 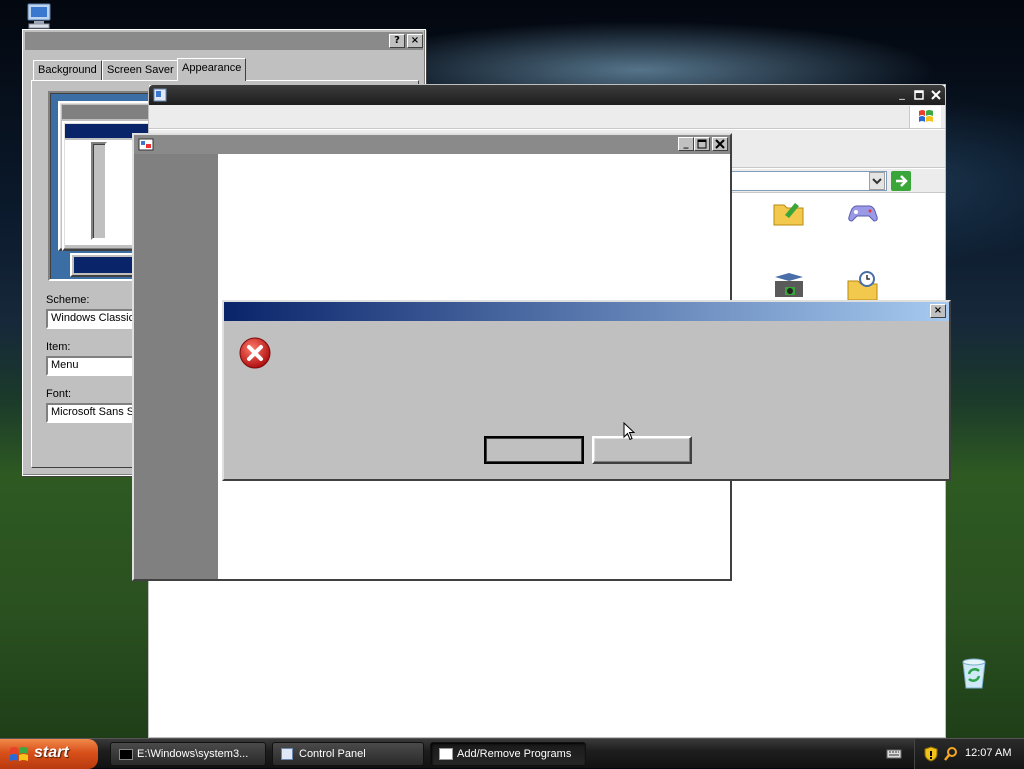 What do you see at coordinates (938, 311) in the screenshot?
I see `error-dialog-close-button: ×` at bounding box center [938, 311].